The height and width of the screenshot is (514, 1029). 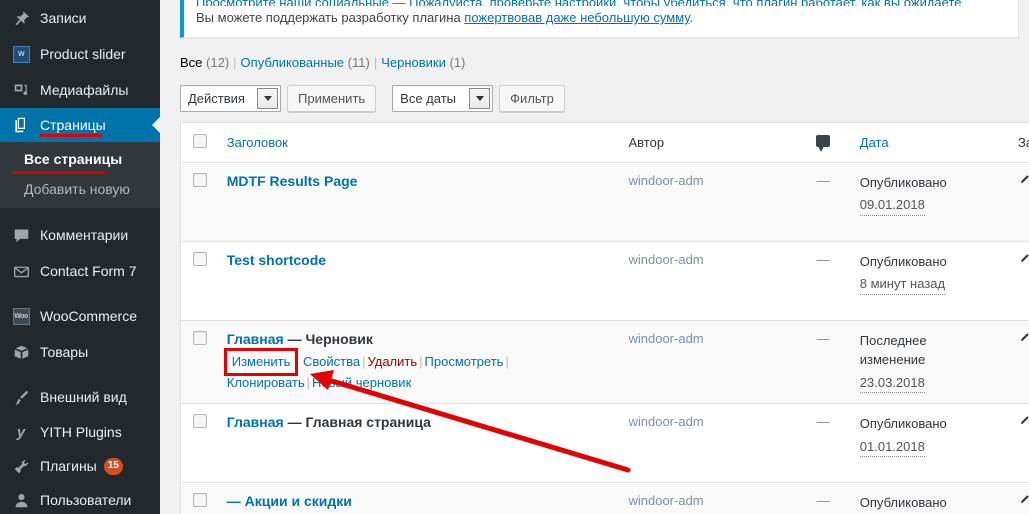 What do you see at coordinates (80, 90) in the screenshot?
I see `sidebar-item-media: Медиафайлы` at bounding box center [80, 90].